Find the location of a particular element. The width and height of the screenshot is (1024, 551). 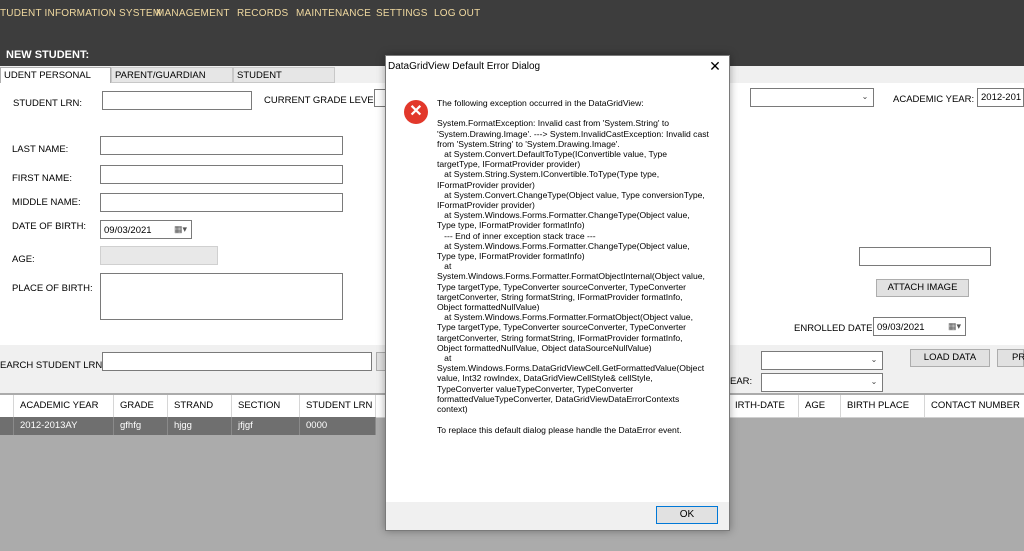

column-student-lrn: STUDENT LRN is located at coordinates (338, 406).